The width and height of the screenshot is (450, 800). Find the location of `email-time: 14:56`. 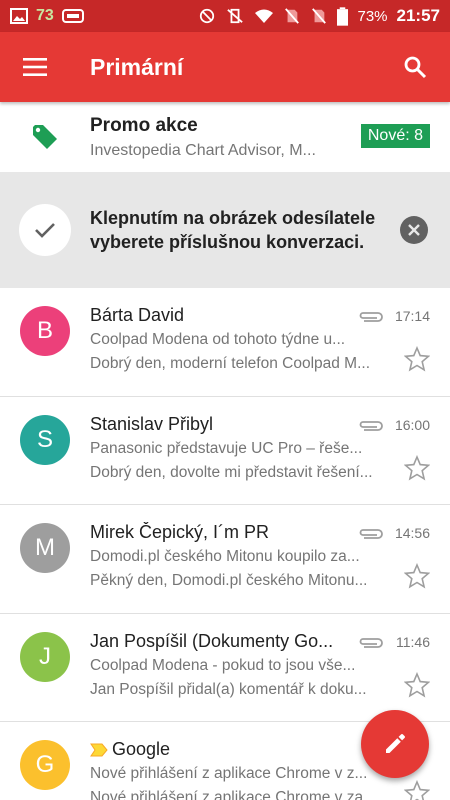

email-time: 14:56 is located at coordinates (412, 533).